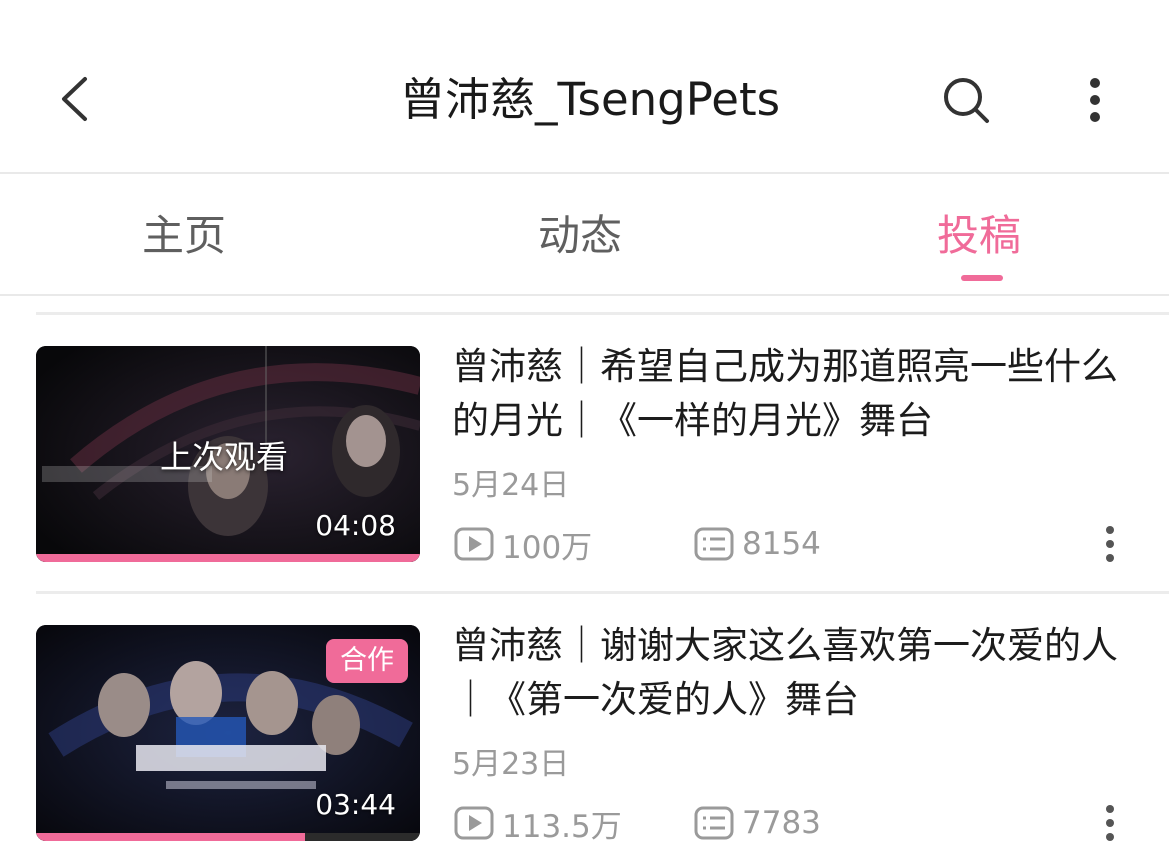 The width and height of the screenshot is (1169, 867). I want to click on danmaku-count: 7783, so click(756, 823).